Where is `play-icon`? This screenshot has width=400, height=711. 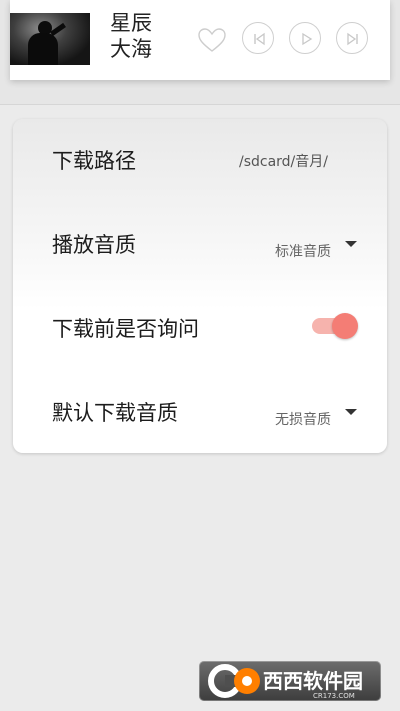
play-icon is located at coordinates (305, 38).